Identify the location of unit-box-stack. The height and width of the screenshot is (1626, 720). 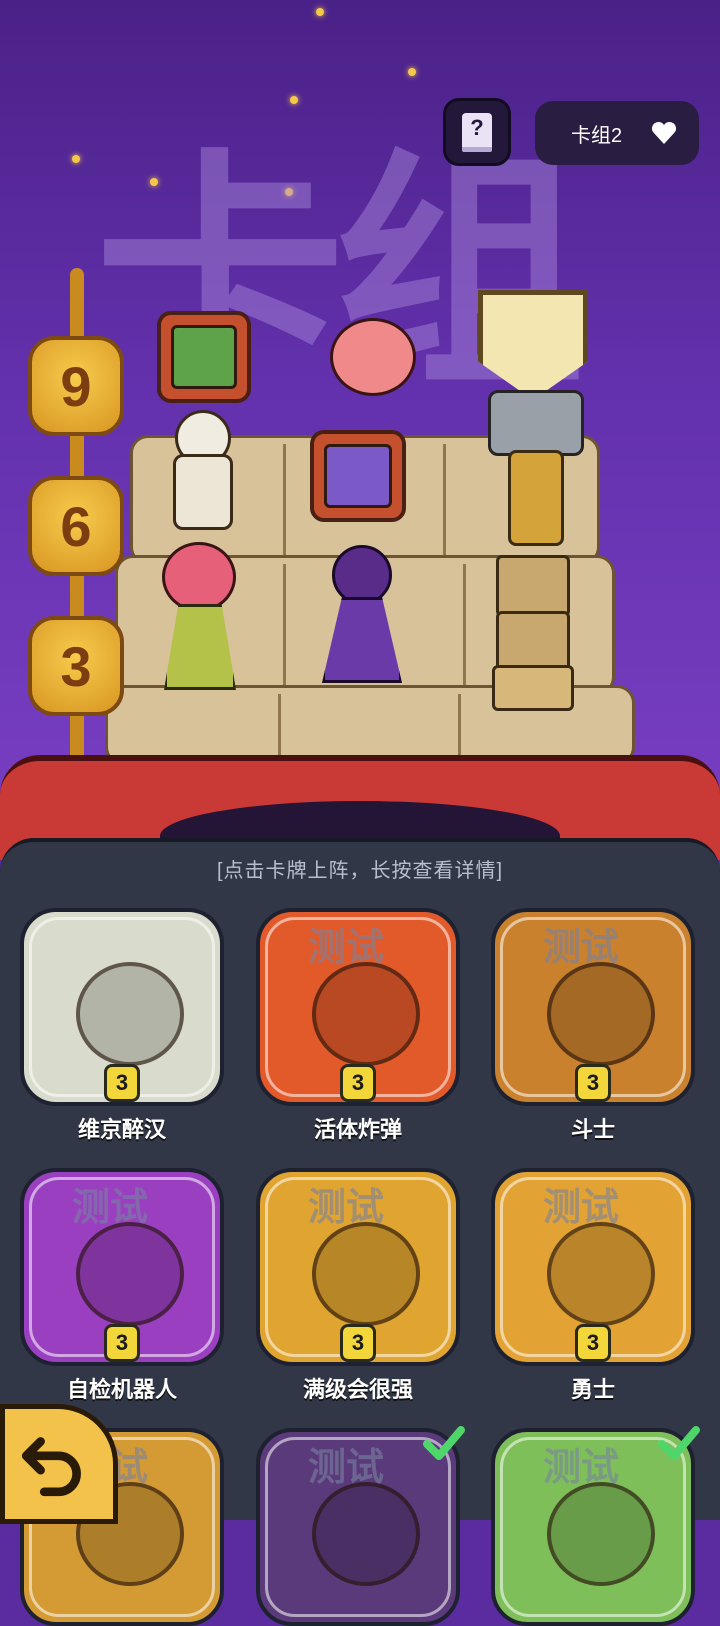
(532, 633).